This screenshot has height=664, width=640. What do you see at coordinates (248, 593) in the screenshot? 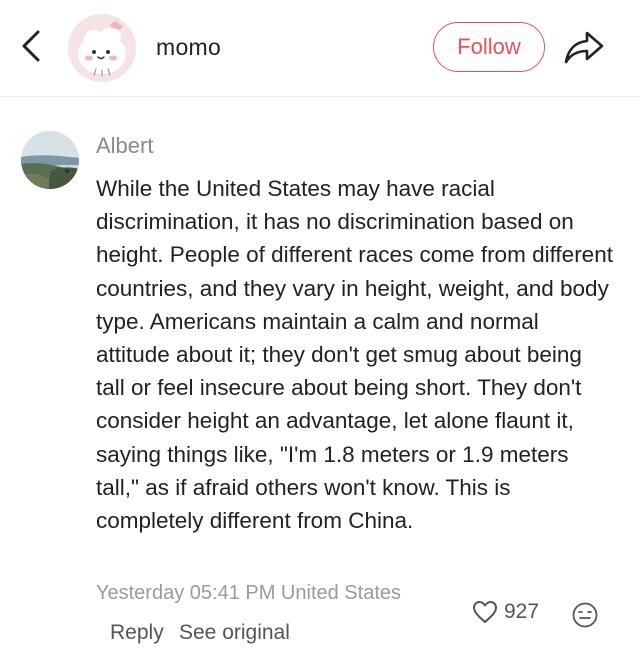
I see `comment-timestamp-location: Yesterday 05:41 PM United States` at bounding box center [248, 593].